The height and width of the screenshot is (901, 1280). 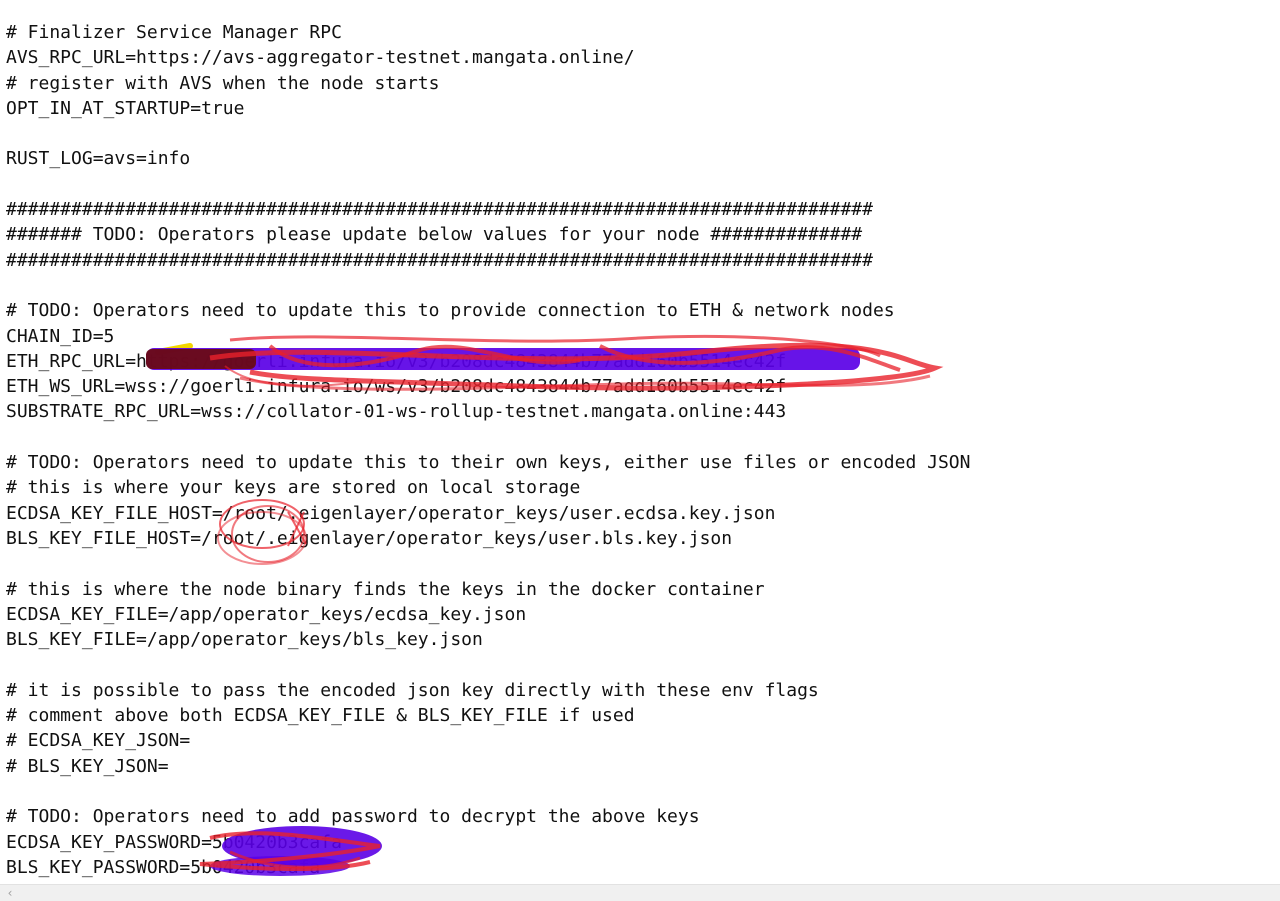 I want to click on scrollbar-thumb, so click(x=638, y=892).